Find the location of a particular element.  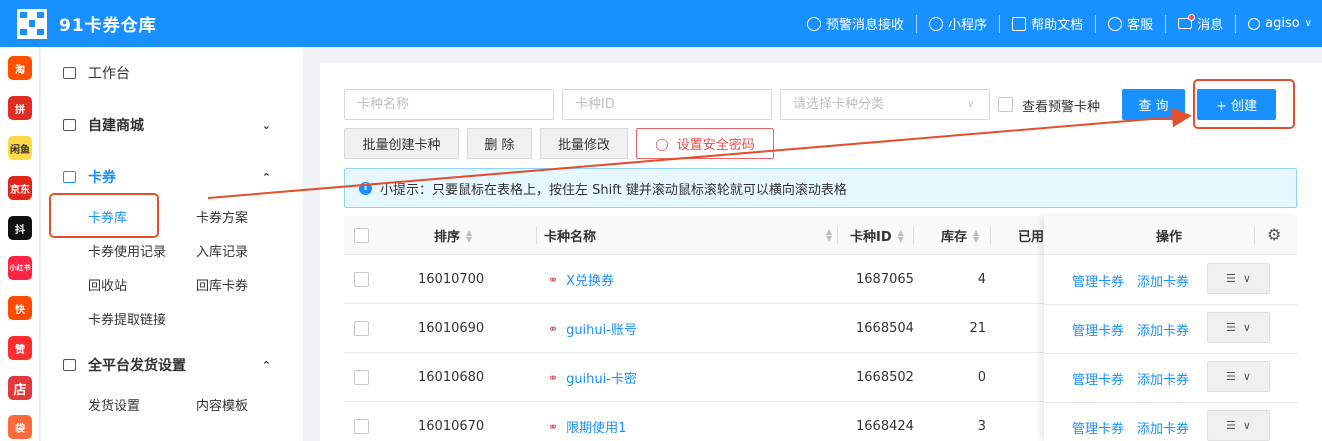

sidebar-item-label: 全平台发货设置 is located at coordinates (137, 366).